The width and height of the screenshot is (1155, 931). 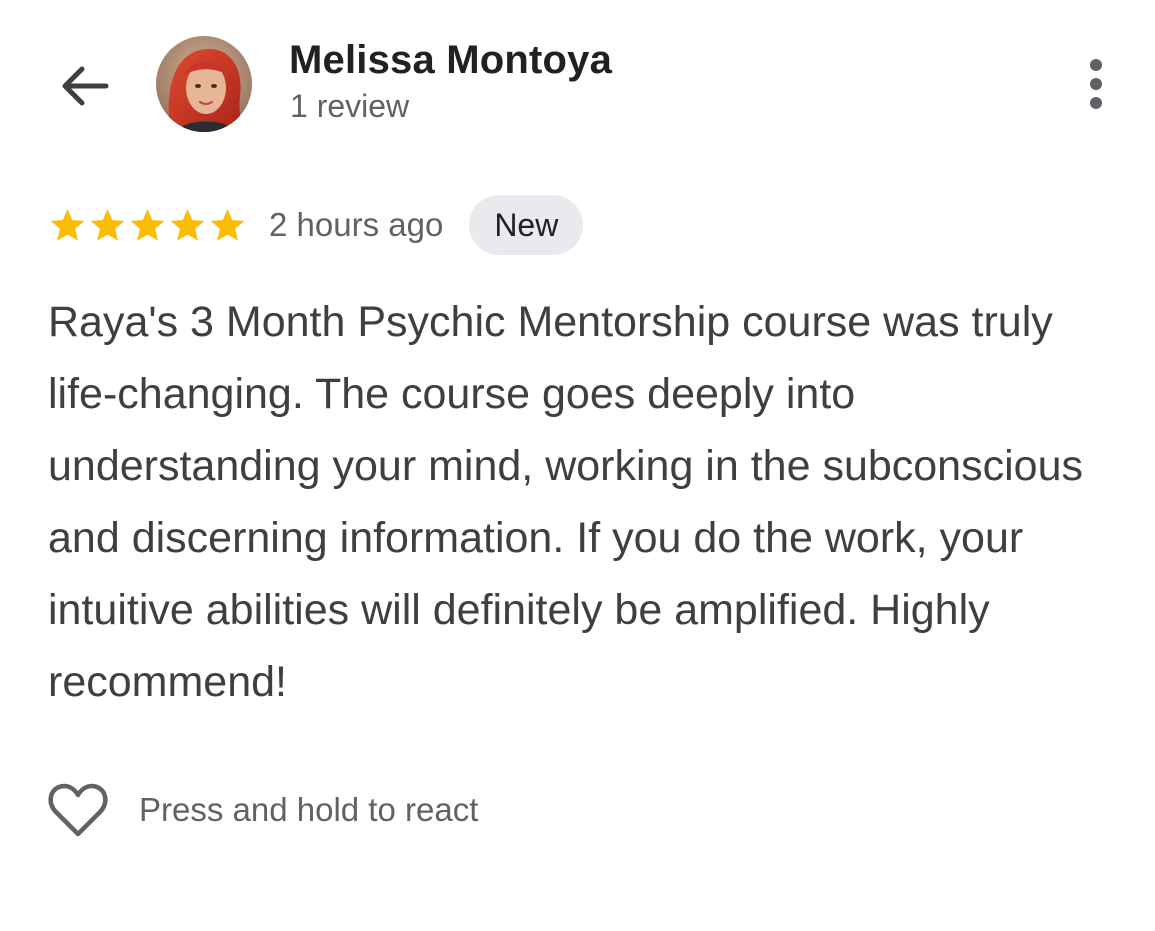 I want to click on star-rating, so click(x=147, y=225).